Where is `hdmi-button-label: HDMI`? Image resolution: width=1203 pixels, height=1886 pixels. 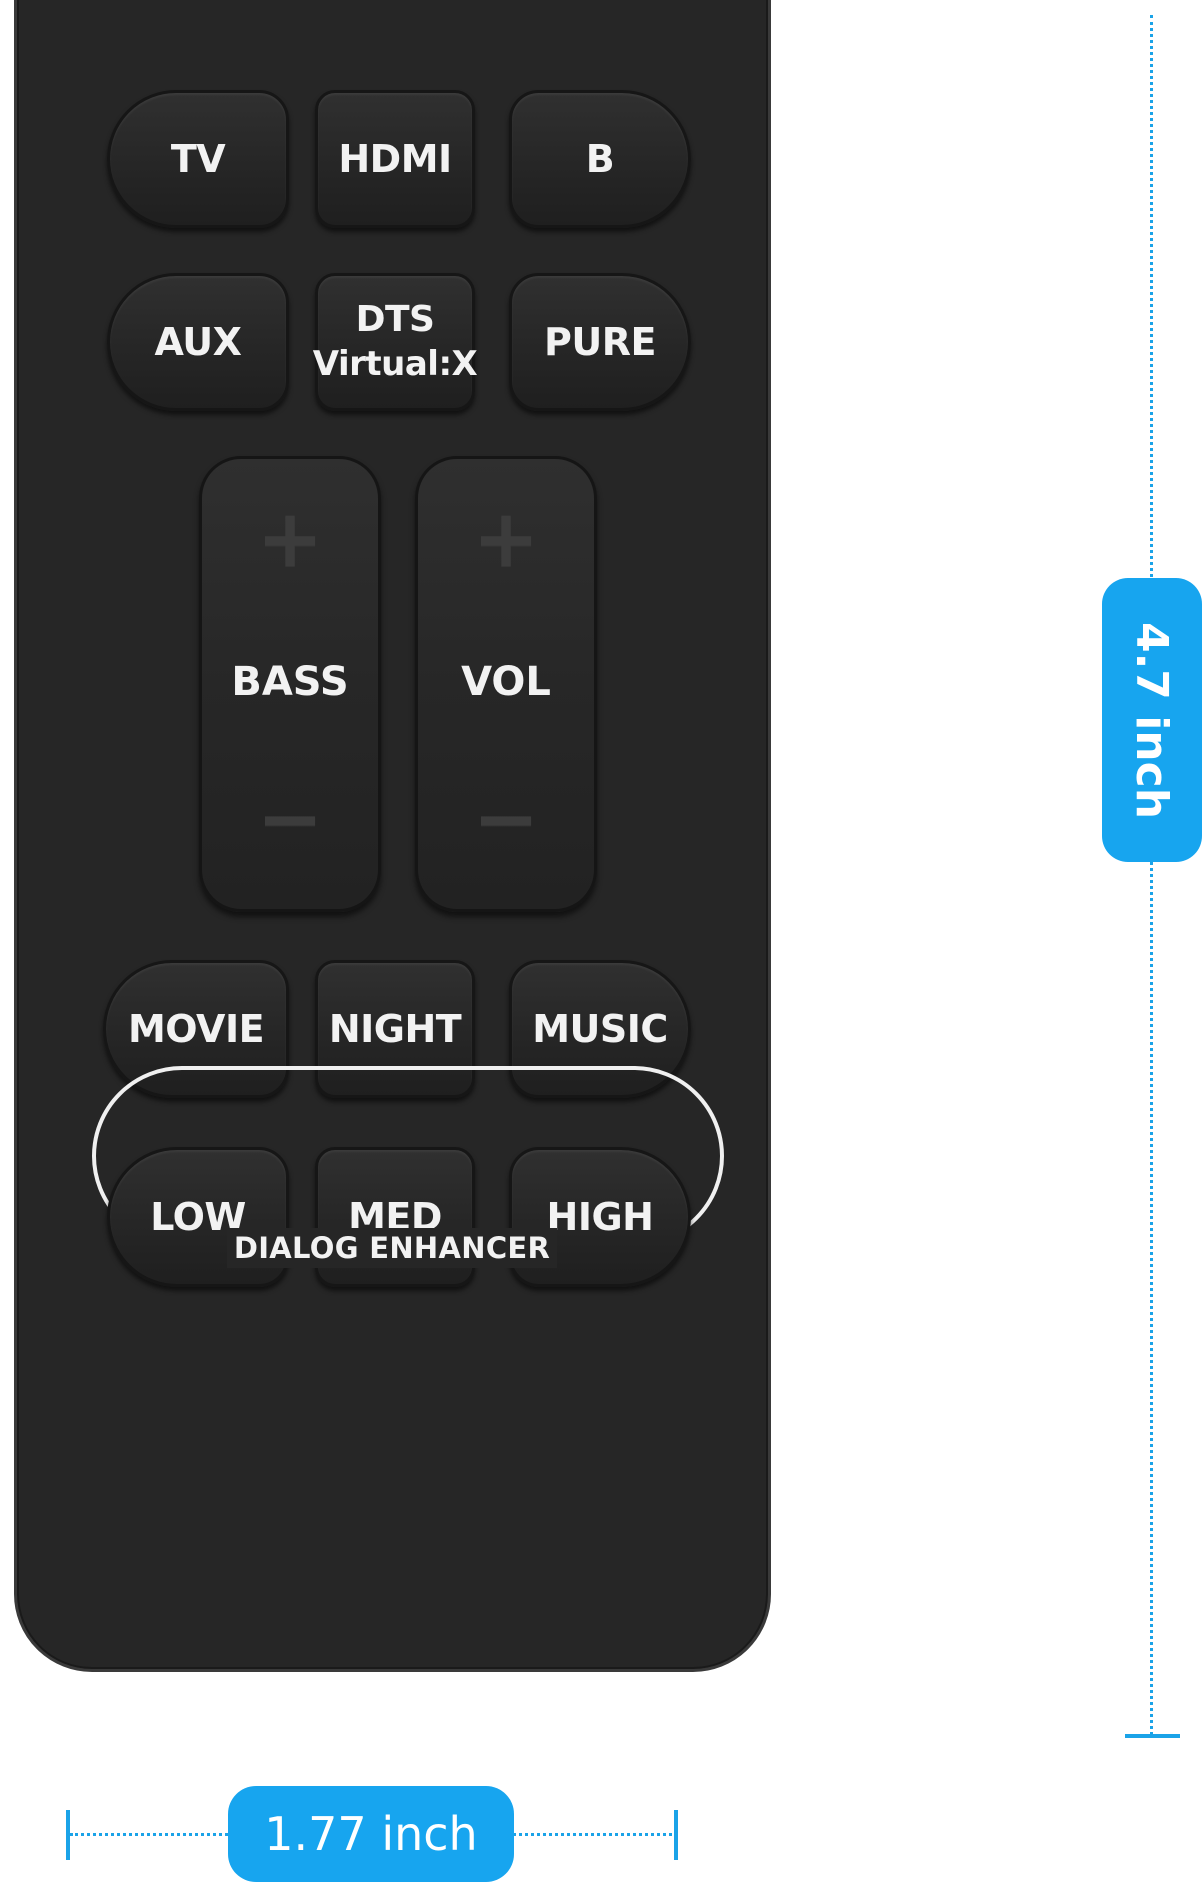
hdmi-button-label: HDMI is located at coordinates (395, 159).